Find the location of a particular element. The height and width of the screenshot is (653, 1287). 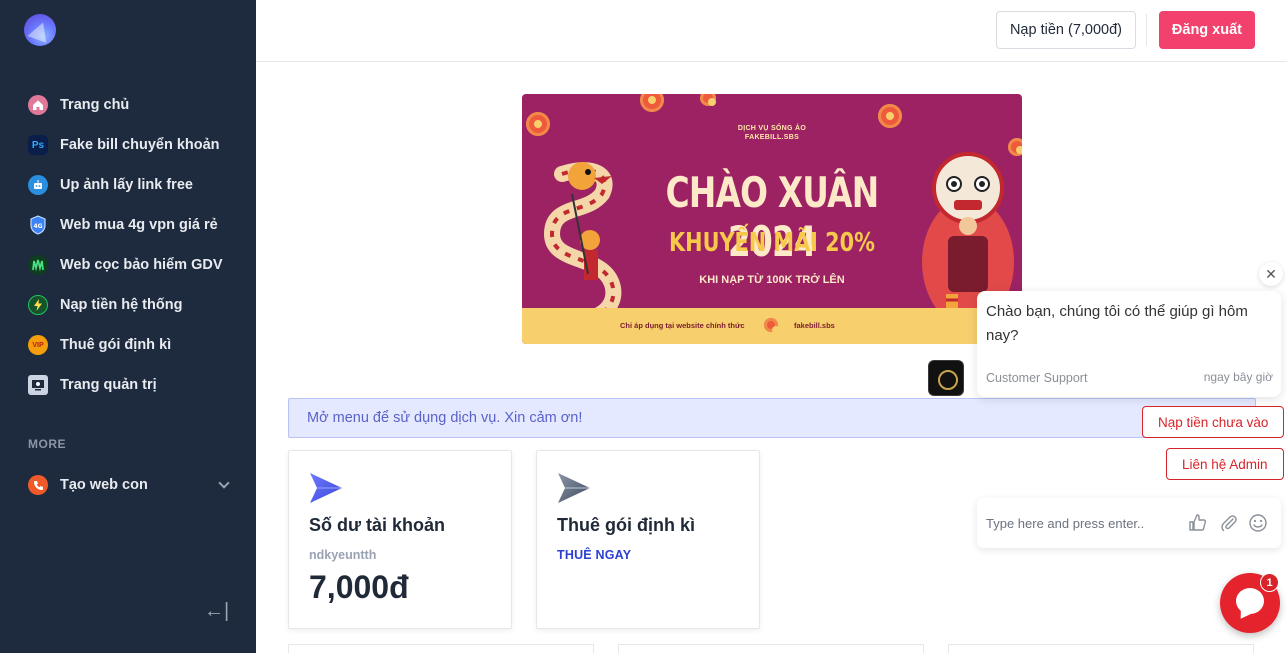

shield-icon: 4G is located at coordinates (38, 225).